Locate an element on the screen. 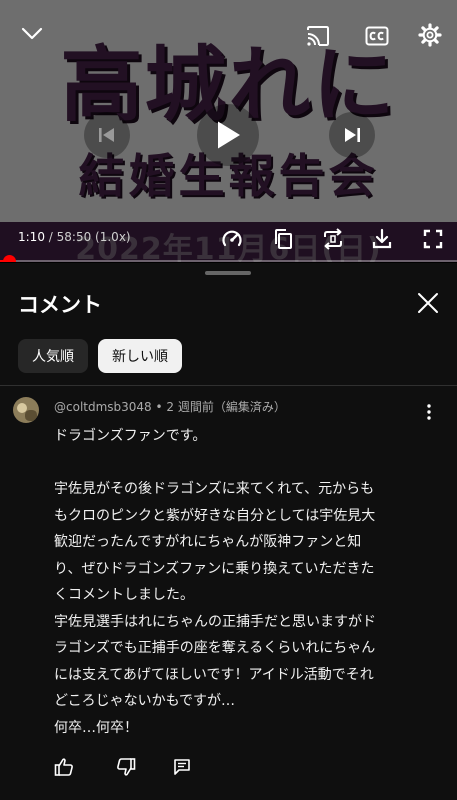 The image size is (457, 800). avatar is located at coordinates (26, 410).